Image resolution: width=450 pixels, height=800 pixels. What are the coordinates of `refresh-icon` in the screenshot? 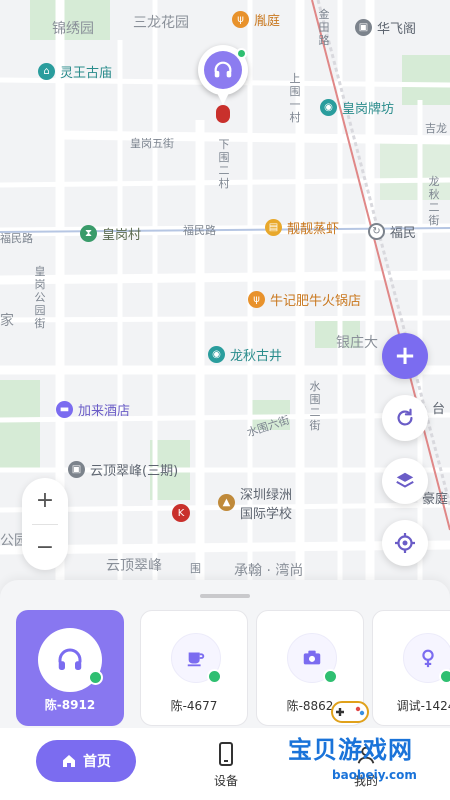 It's located at (405, 417).